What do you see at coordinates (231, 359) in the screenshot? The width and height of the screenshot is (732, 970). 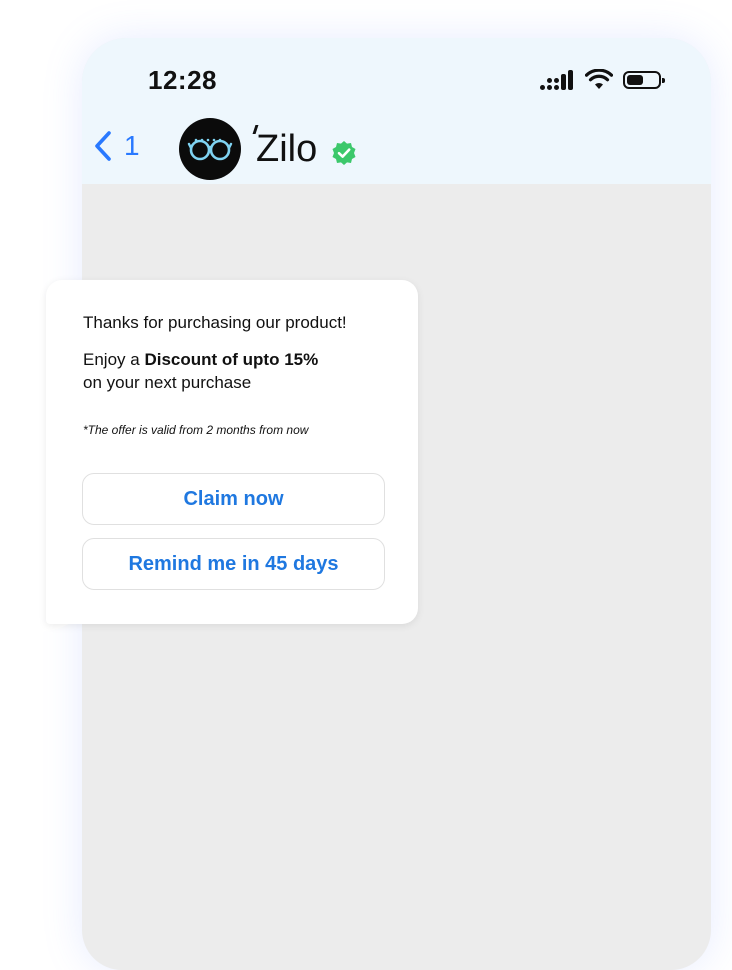 I see `discount-highlight: Discount of upto 15%` at bounding box center [231, 359].